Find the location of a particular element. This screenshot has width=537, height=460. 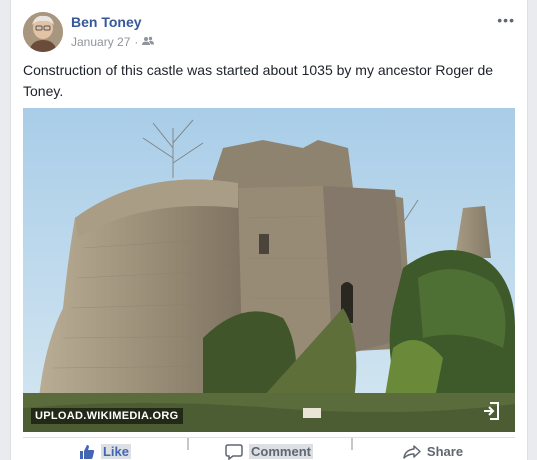

share-label: Share is located at coordinates (445, 451).